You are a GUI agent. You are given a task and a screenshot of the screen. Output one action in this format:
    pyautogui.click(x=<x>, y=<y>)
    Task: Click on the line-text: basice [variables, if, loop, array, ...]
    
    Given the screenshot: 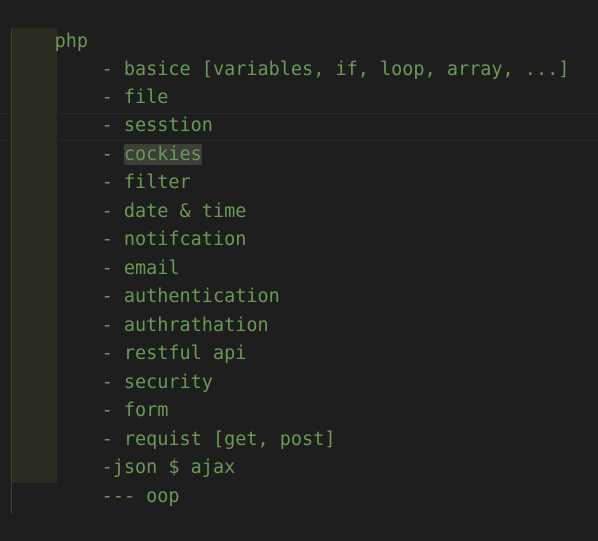 What is the action you would take?
    pyautogui.click(x=346, y=69)
    